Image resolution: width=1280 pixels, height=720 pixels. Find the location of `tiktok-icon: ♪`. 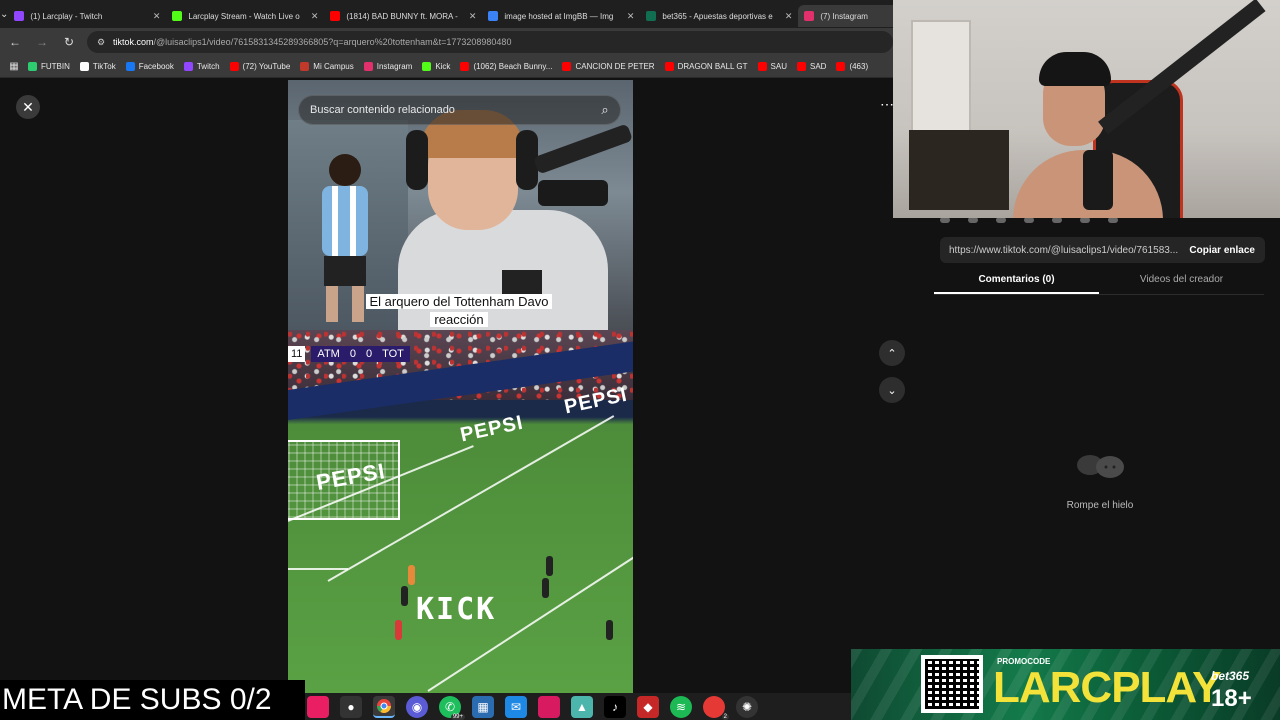

tiktok-icon: ♪ is located at coordinates (615, 706).